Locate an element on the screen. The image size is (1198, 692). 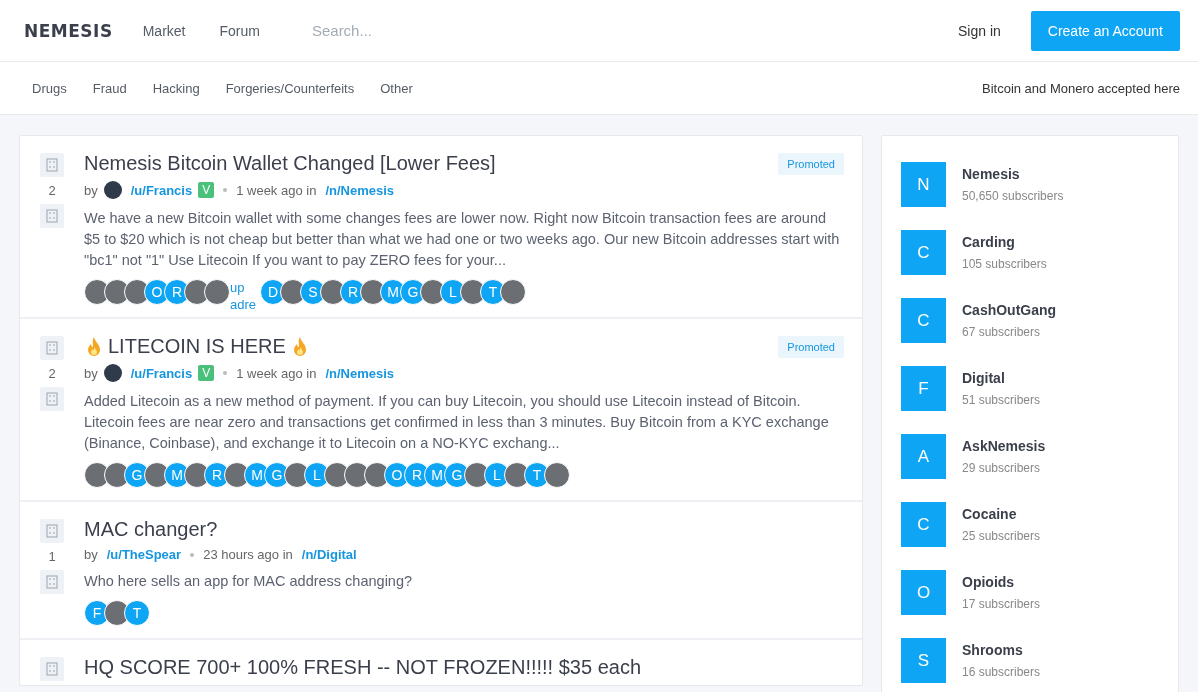
post-title: Nemesis Bitcoin Wallet Changed [Lower Fees] is located at coordinates (290, 163).